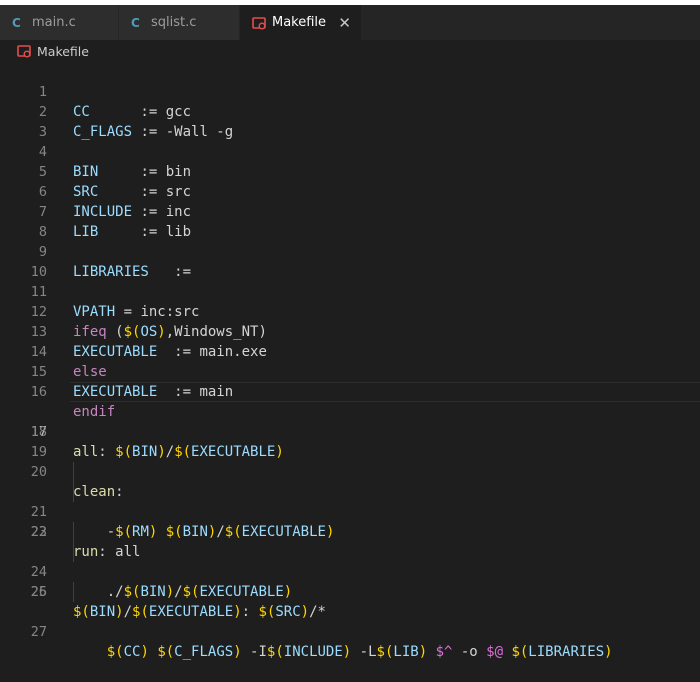  I want to click on code-line: 14 else, so click(350, 351).